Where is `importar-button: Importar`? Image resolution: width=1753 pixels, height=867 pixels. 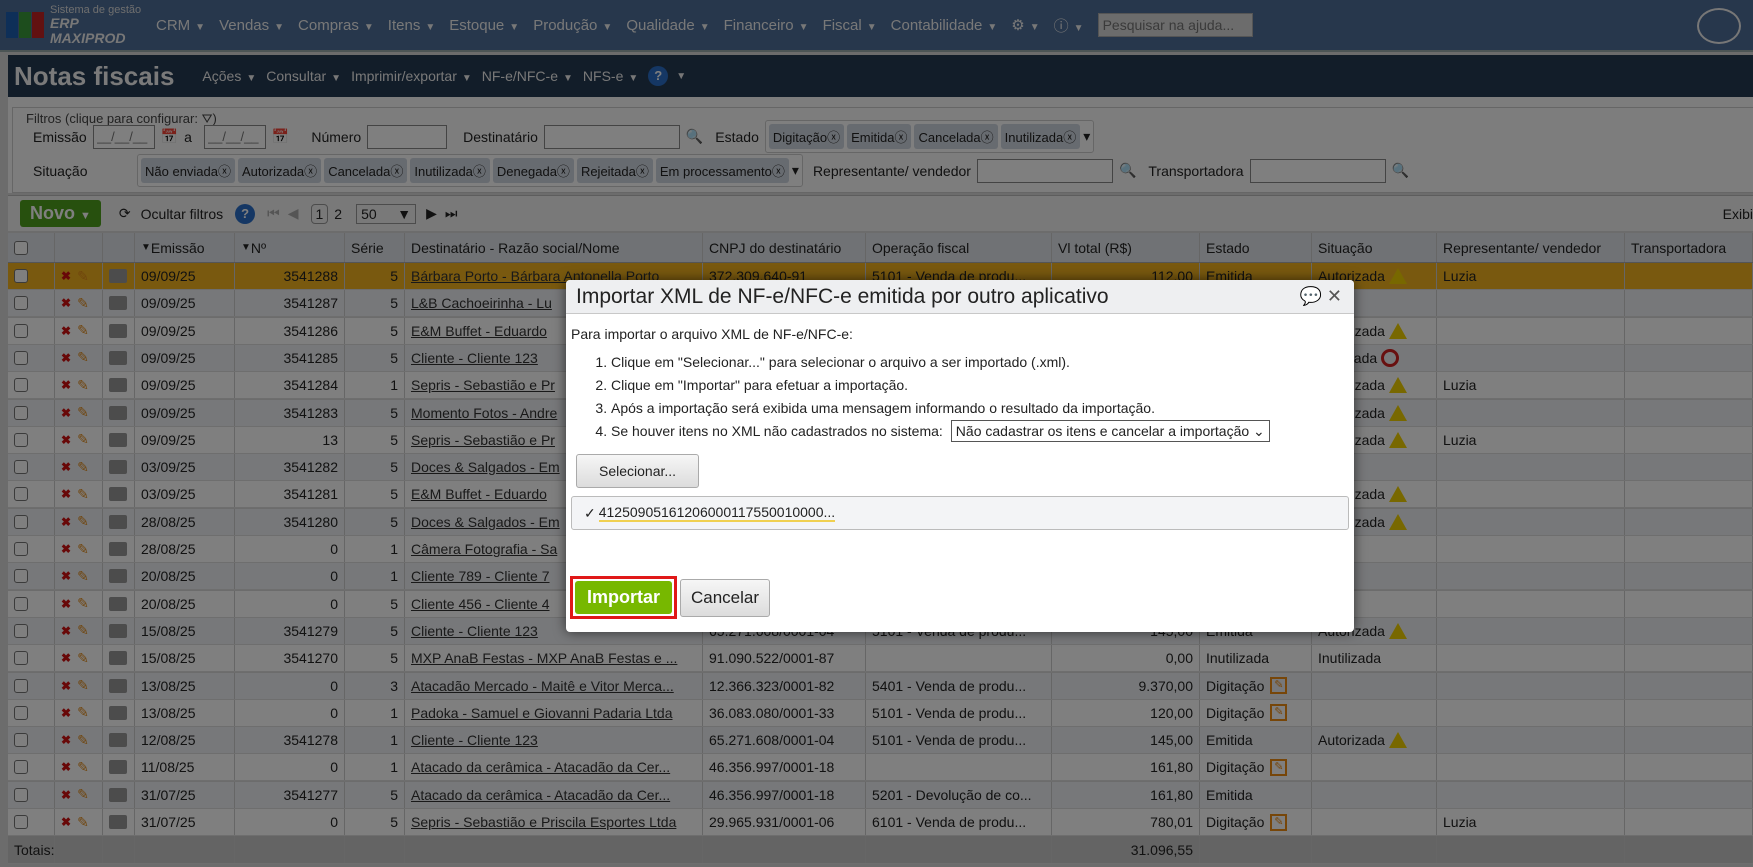 importar-button: Importar is located at coordinates (624, 597).